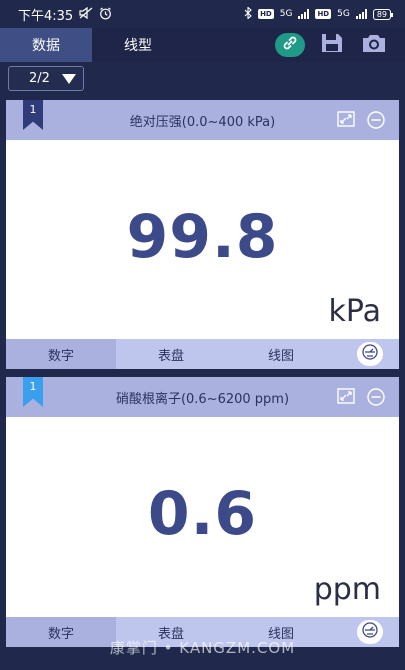 This screenshot has height=670, width=405. What do you see at coordinates (61, 354) in the screenshot?
I see `mode-tab-digital: 数字` at bounding box center [61, 354].